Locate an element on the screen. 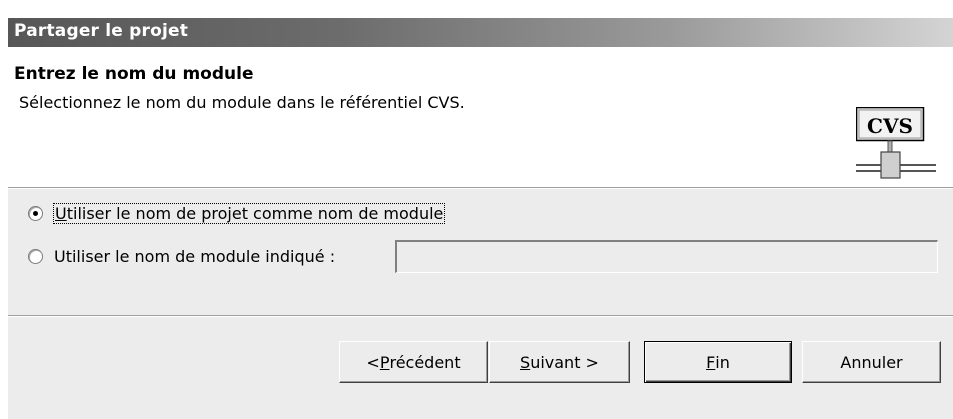  back-button: < Précédent is located at coordinates (413, 362).